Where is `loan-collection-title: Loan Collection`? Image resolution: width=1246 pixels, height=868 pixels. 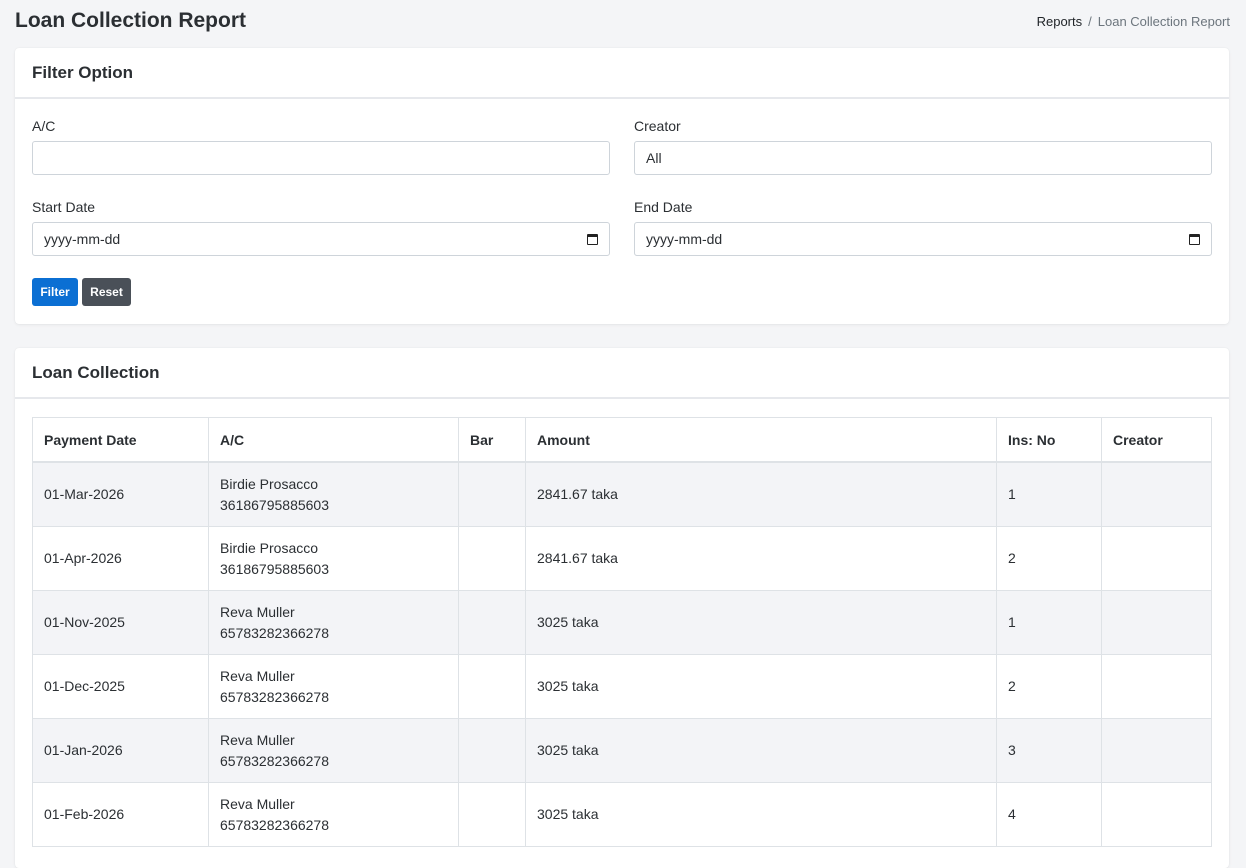 loan-collection-title: Loan Collection is located at coordinates (96, 372).